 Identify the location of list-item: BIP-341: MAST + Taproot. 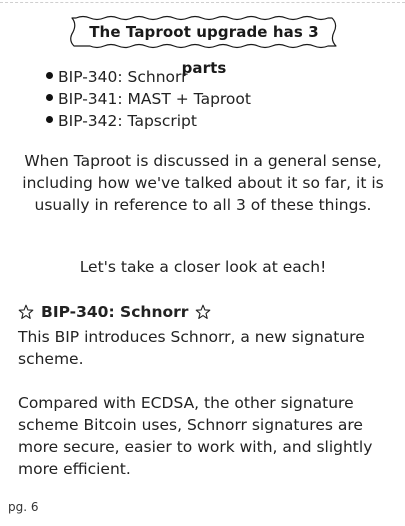
(148, 99).